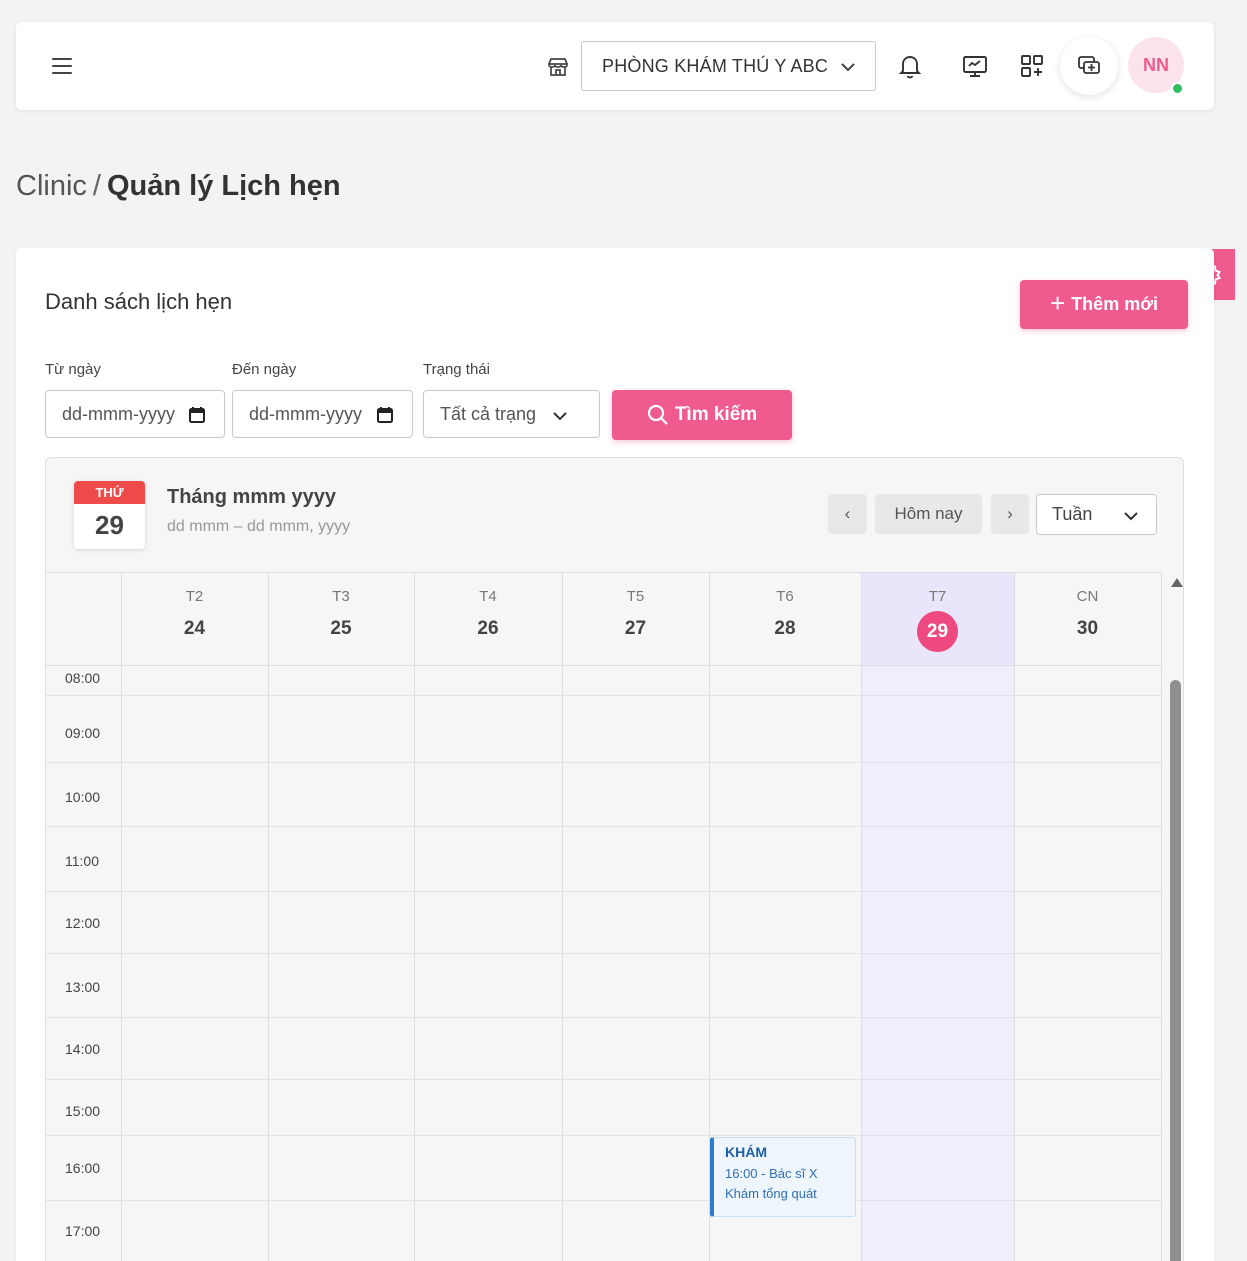  I want to click on clinic-select-label: PHÒNG KHÁM THÚ Y ABC, so click(715, 65).